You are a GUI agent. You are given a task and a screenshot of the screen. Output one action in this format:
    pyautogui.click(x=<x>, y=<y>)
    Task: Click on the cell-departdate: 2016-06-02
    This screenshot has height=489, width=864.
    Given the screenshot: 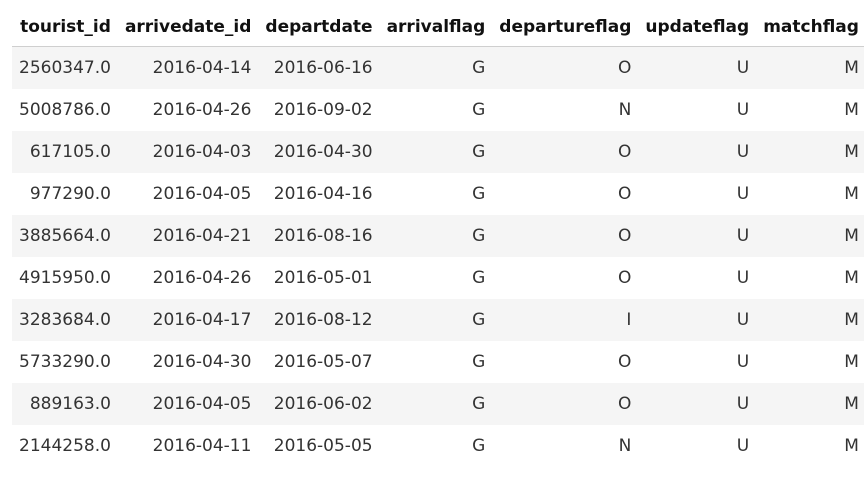 What is the action you would take?
    pyautogui.click(x=323, y=404)
    